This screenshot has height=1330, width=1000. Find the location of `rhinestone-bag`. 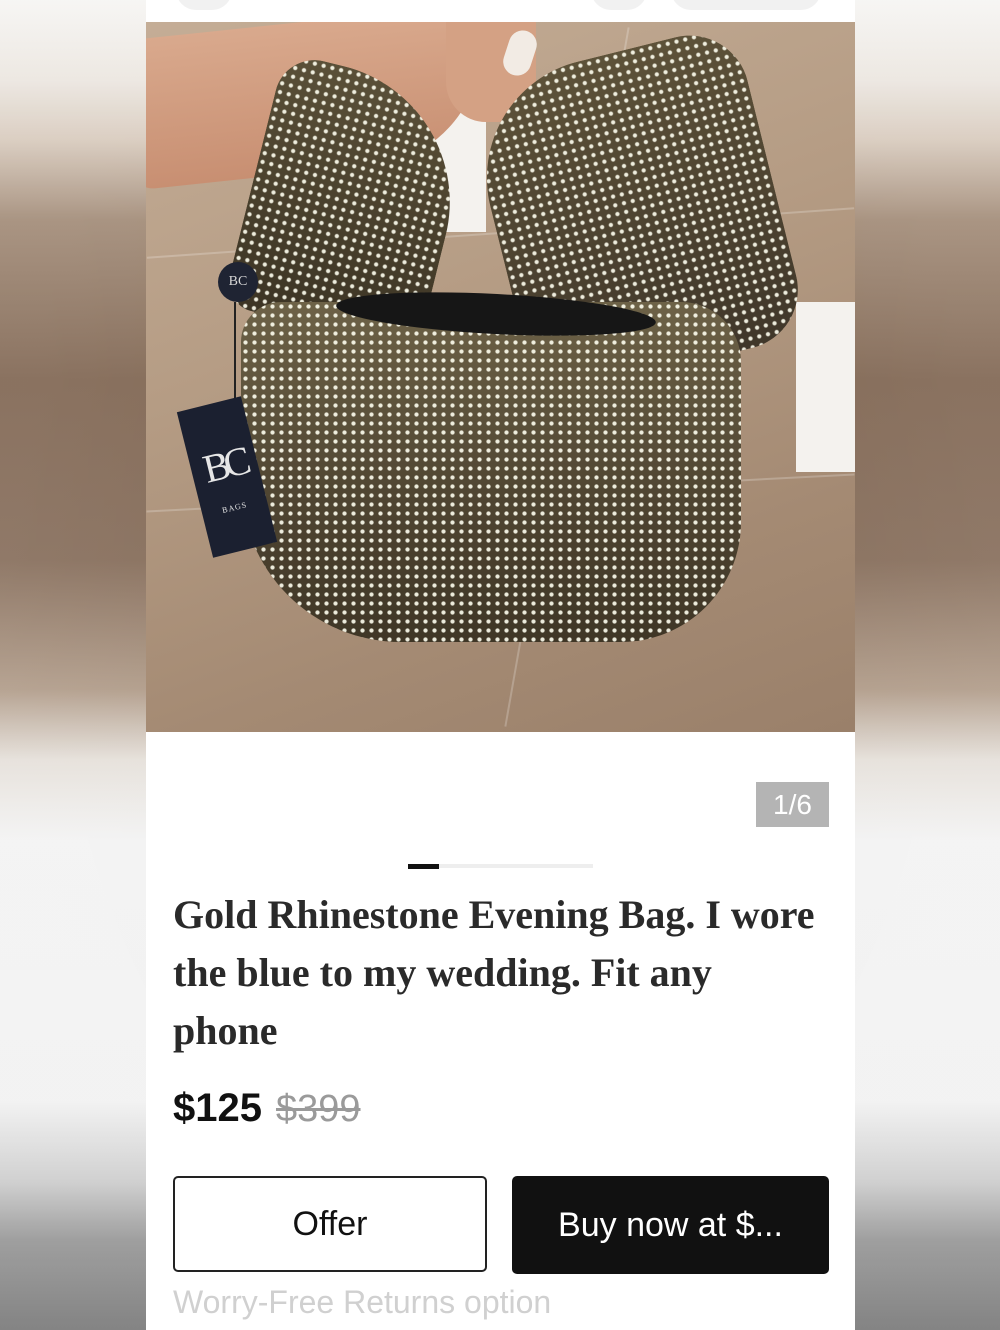

rhinestone-bag is located at coordinates (491, 472).